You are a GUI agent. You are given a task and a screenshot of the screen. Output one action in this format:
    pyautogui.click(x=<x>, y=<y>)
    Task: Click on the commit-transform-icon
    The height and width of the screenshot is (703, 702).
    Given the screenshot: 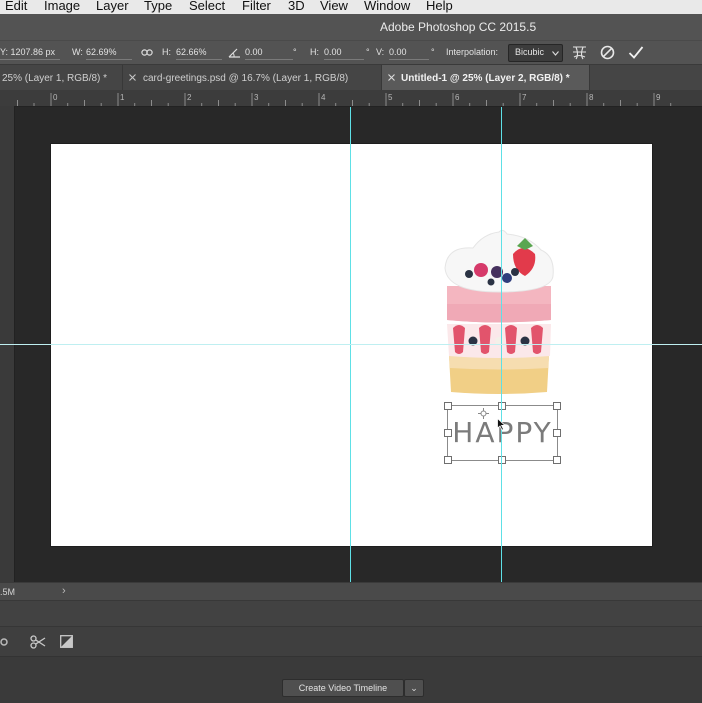 What is the action you would take?
    pyautogui.click(x=636, y=52)
    